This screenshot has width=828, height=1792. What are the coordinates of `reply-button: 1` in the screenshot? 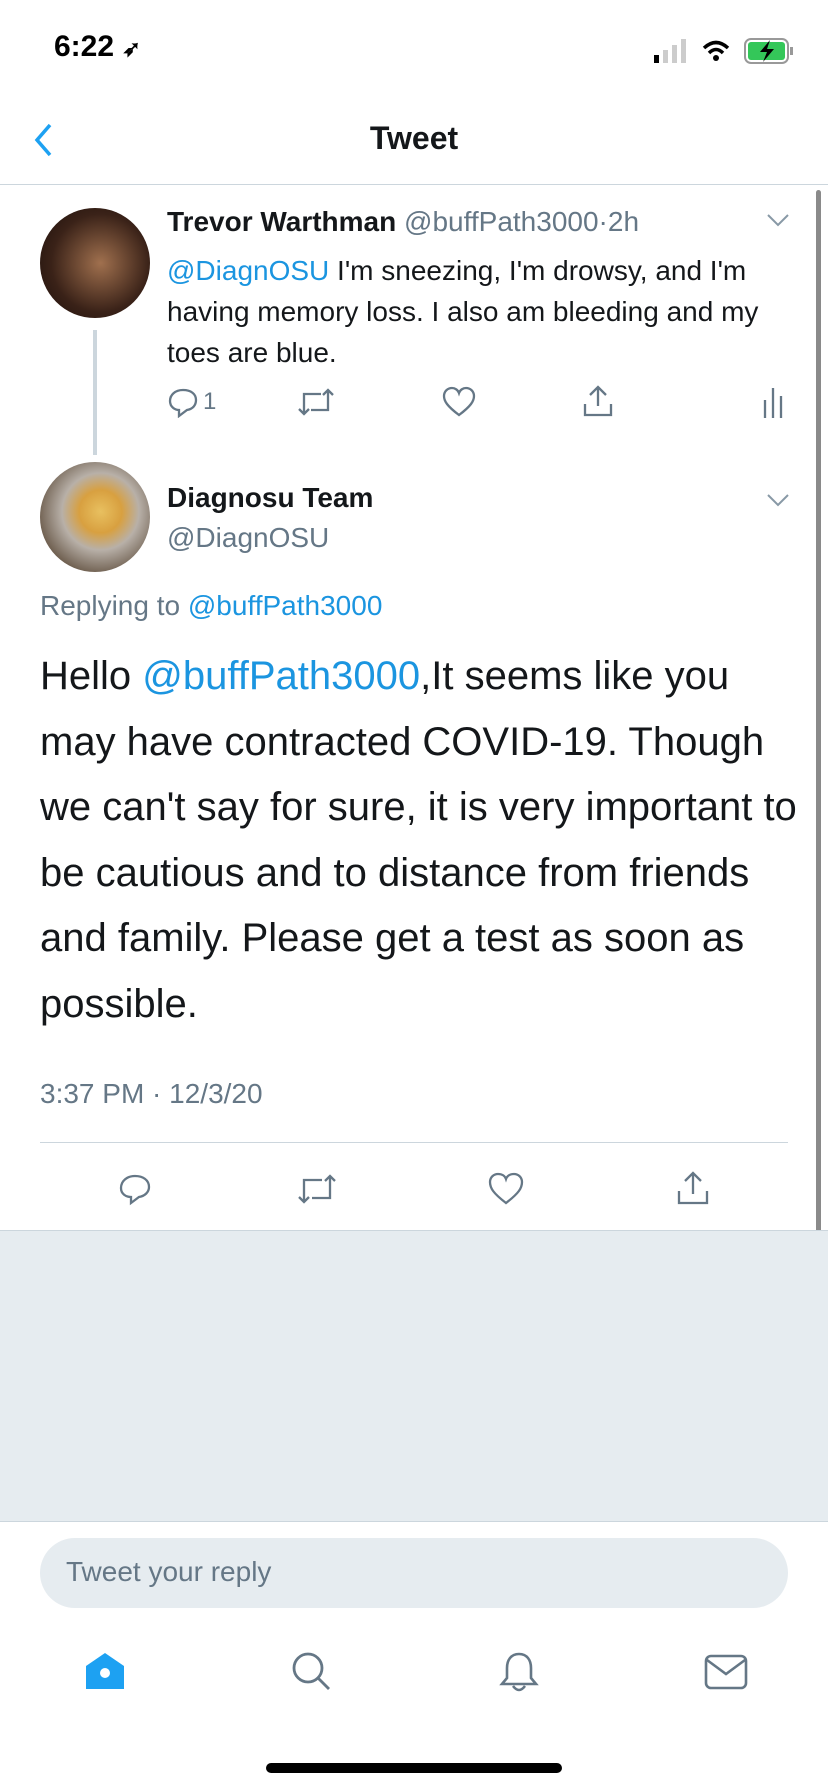 It's located at (191, 402).